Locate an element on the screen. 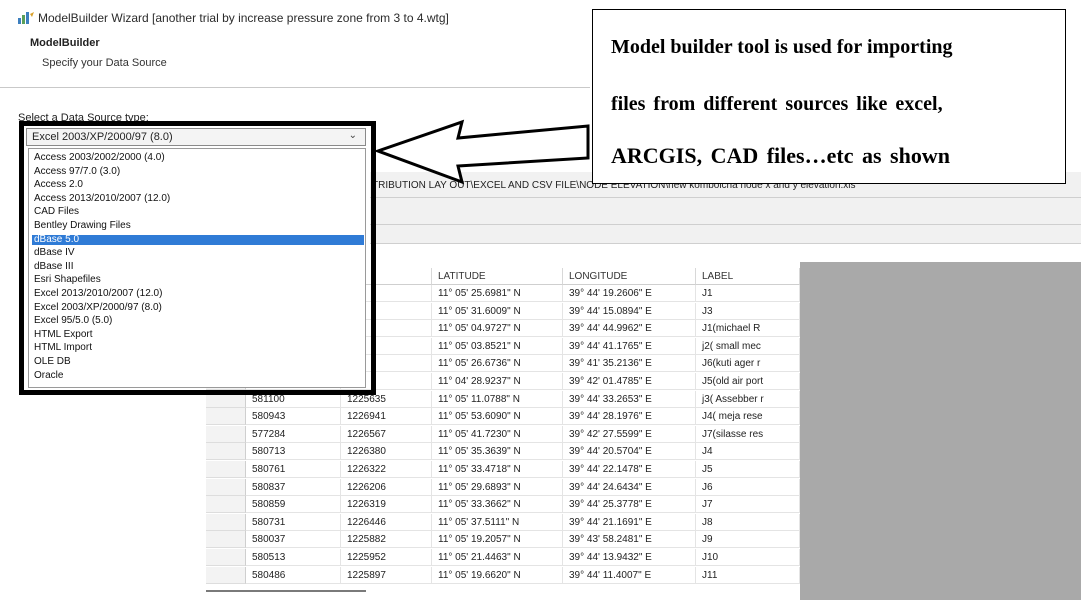 This screenshot has height=600, width=1081. table-cell-label: J4( meja rese is located at coordinates (748, 417).